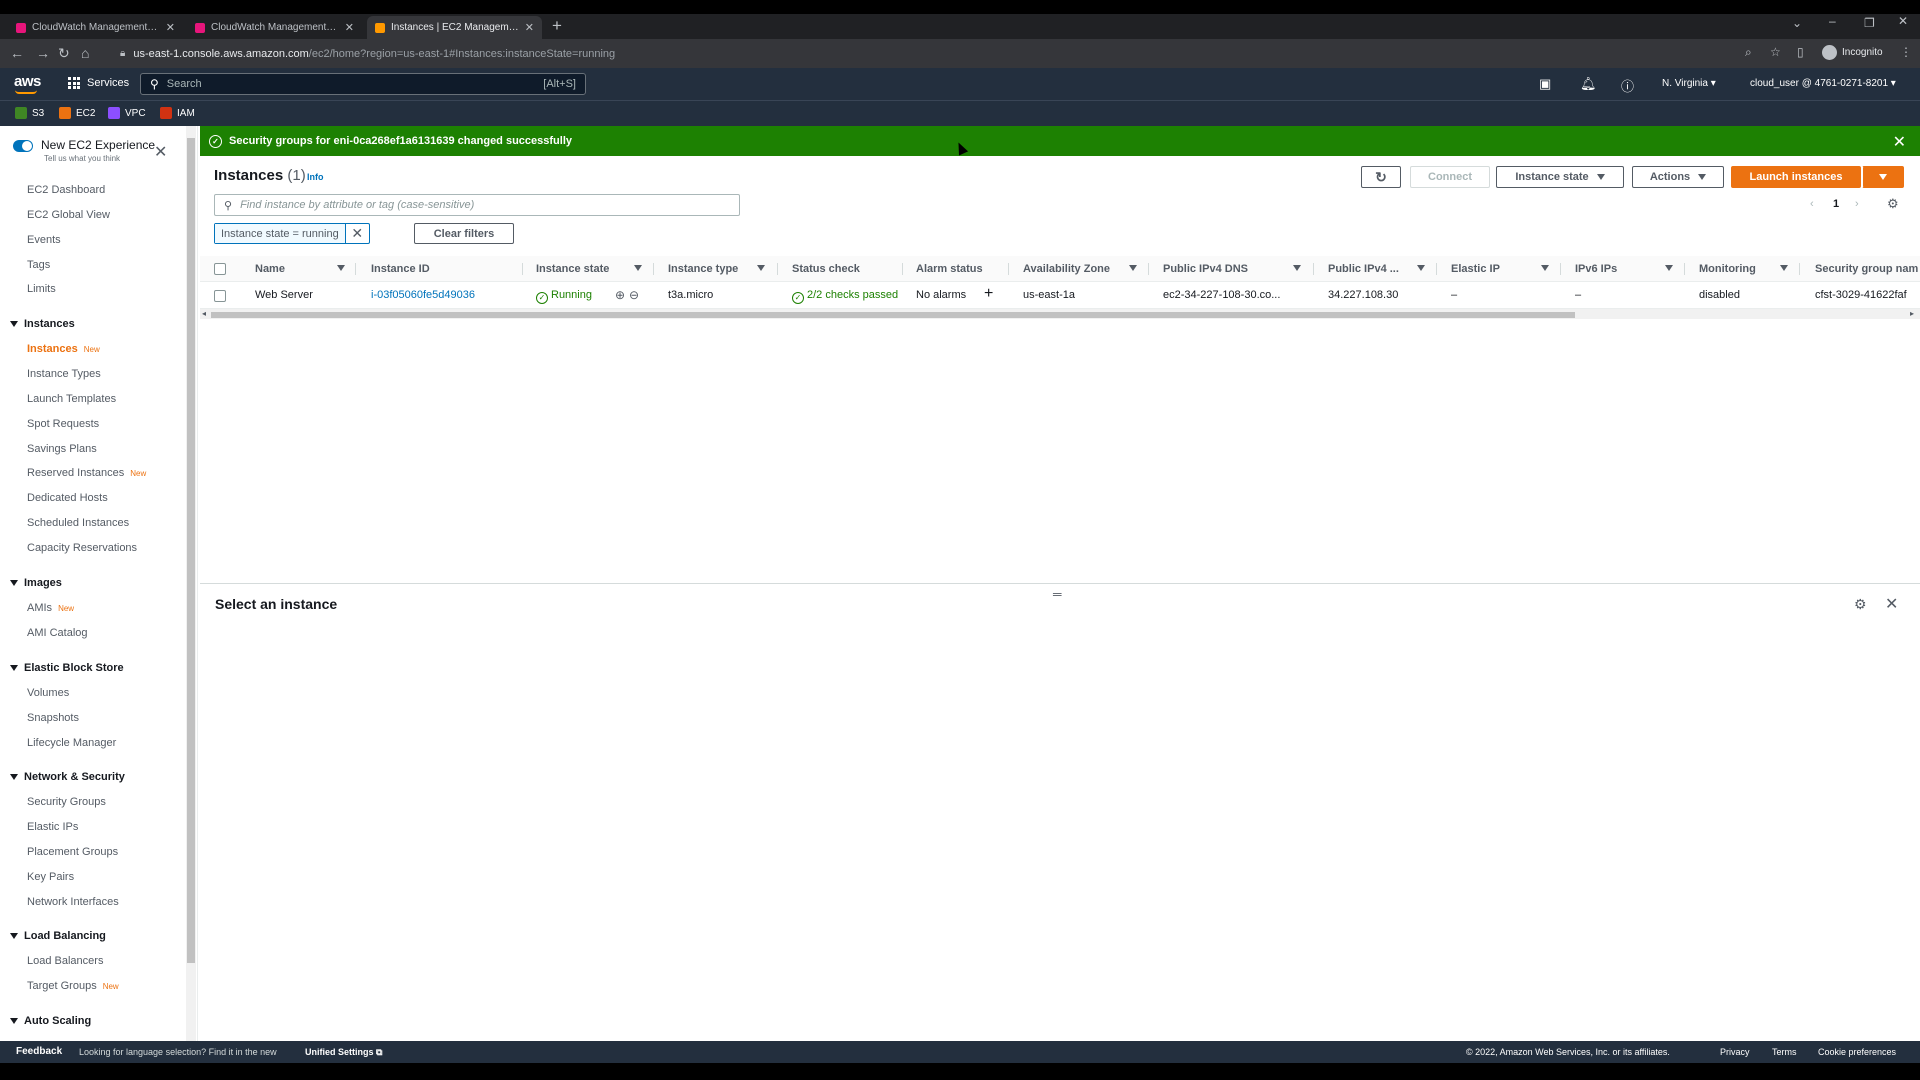  What do you see at coordinates (1545, 84) in the screenshot?
I see `cloudshell-icon: ▣` at bounding box center [1545, 84].